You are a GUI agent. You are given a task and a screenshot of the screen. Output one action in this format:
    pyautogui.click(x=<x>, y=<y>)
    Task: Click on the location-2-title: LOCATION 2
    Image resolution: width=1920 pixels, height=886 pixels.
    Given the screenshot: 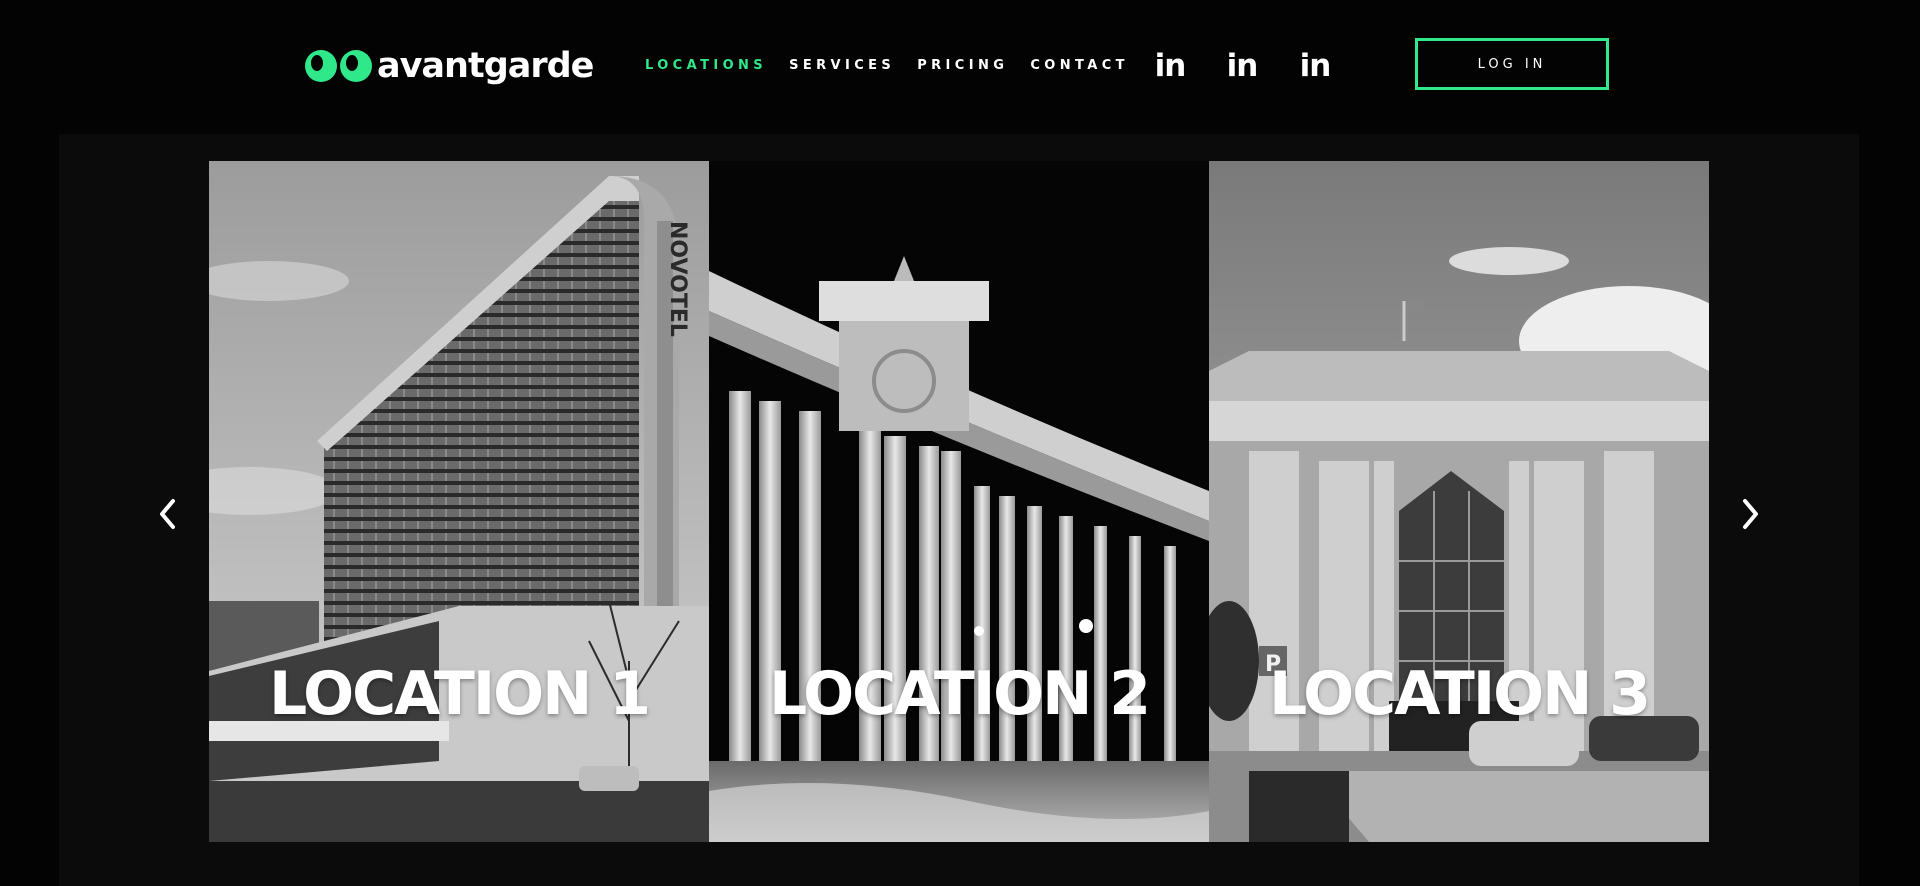 What is the action you would take?
    pyautogui.click(x=959, y=694)
    